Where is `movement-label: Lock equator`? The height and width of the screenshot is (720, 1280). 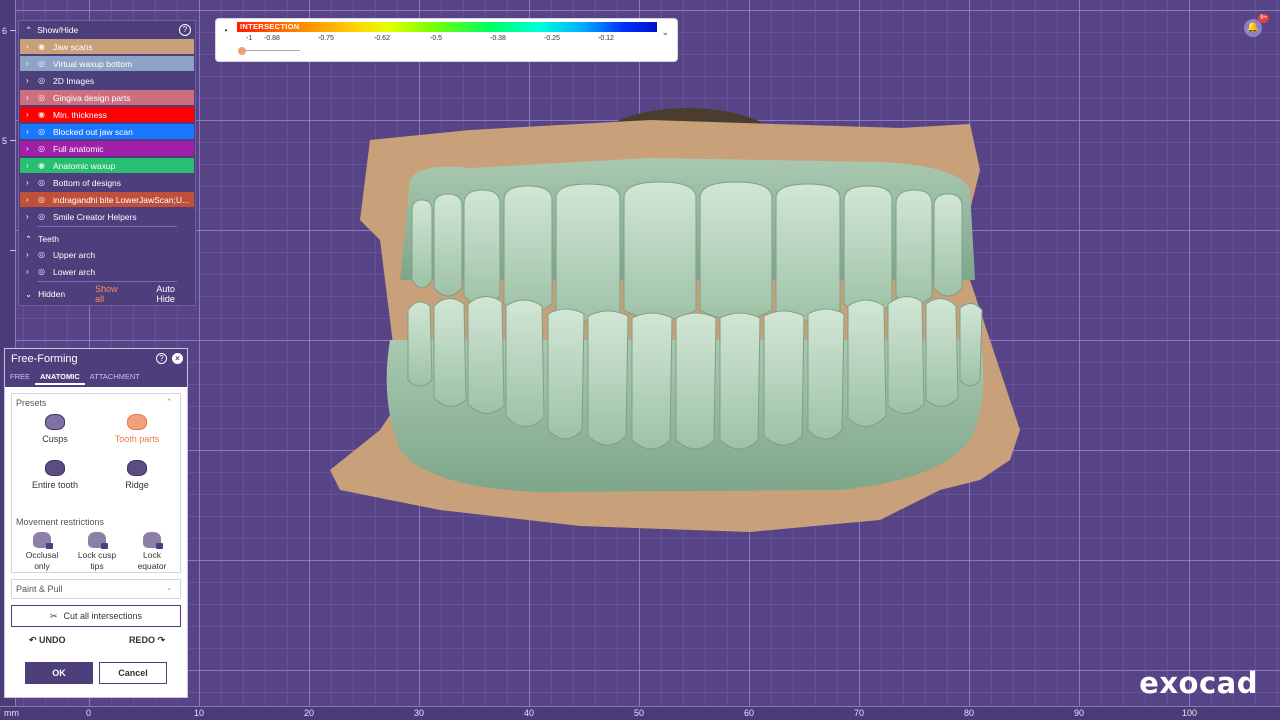 movement-label: Lock equator is located at coordinates (152, 560).